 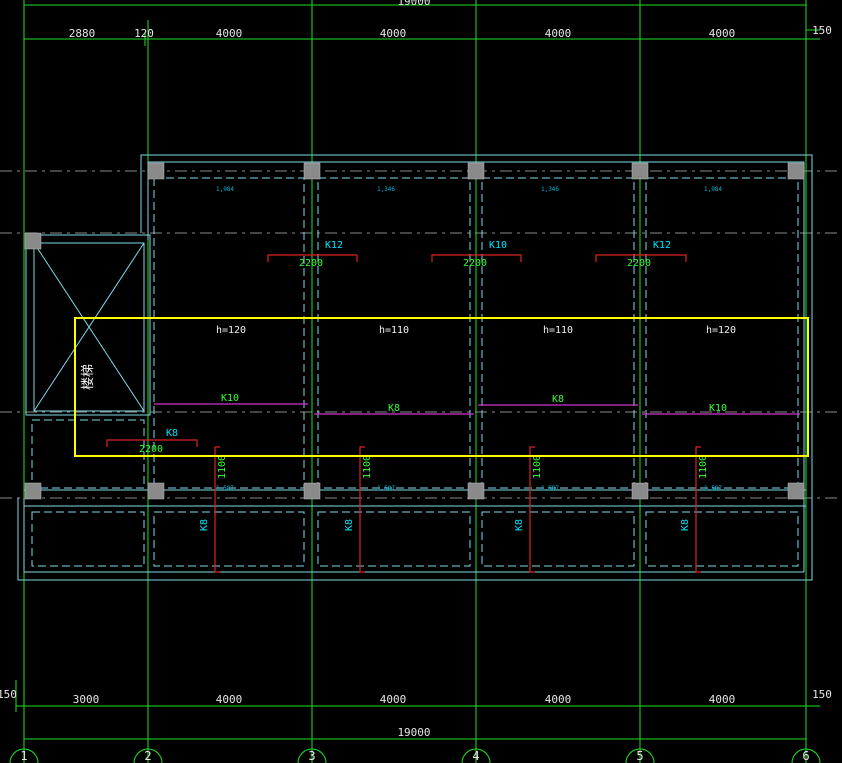 What do you see at coordinates (713, 189) in the screenshot?
I see `note-top-4: 1,984` at bounding box center [713, 189].